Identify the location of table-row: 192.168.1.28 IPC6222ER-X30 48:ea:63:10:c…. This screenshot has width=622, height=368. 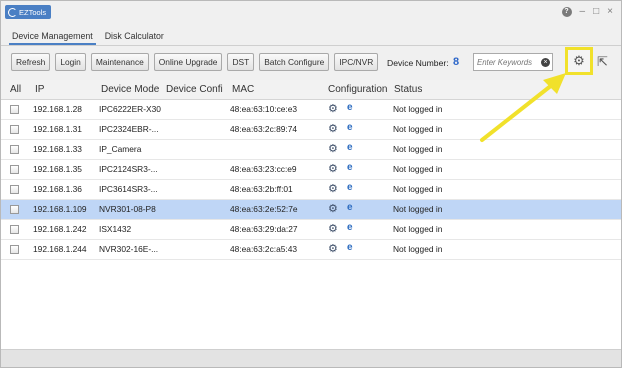
(311, 110).